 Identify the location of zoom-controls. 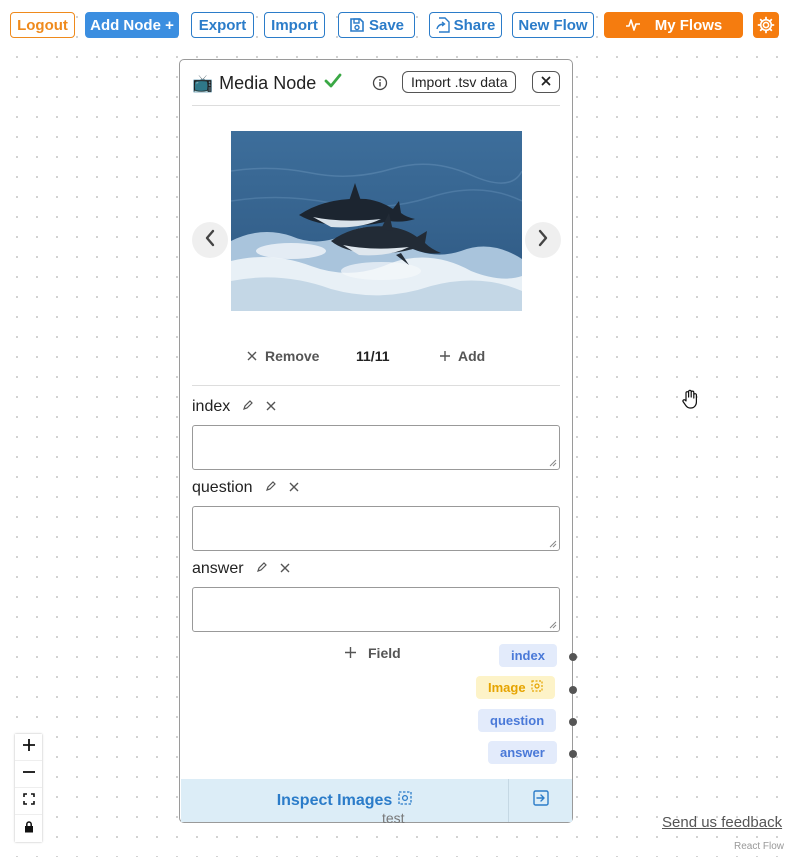
(28, 788).